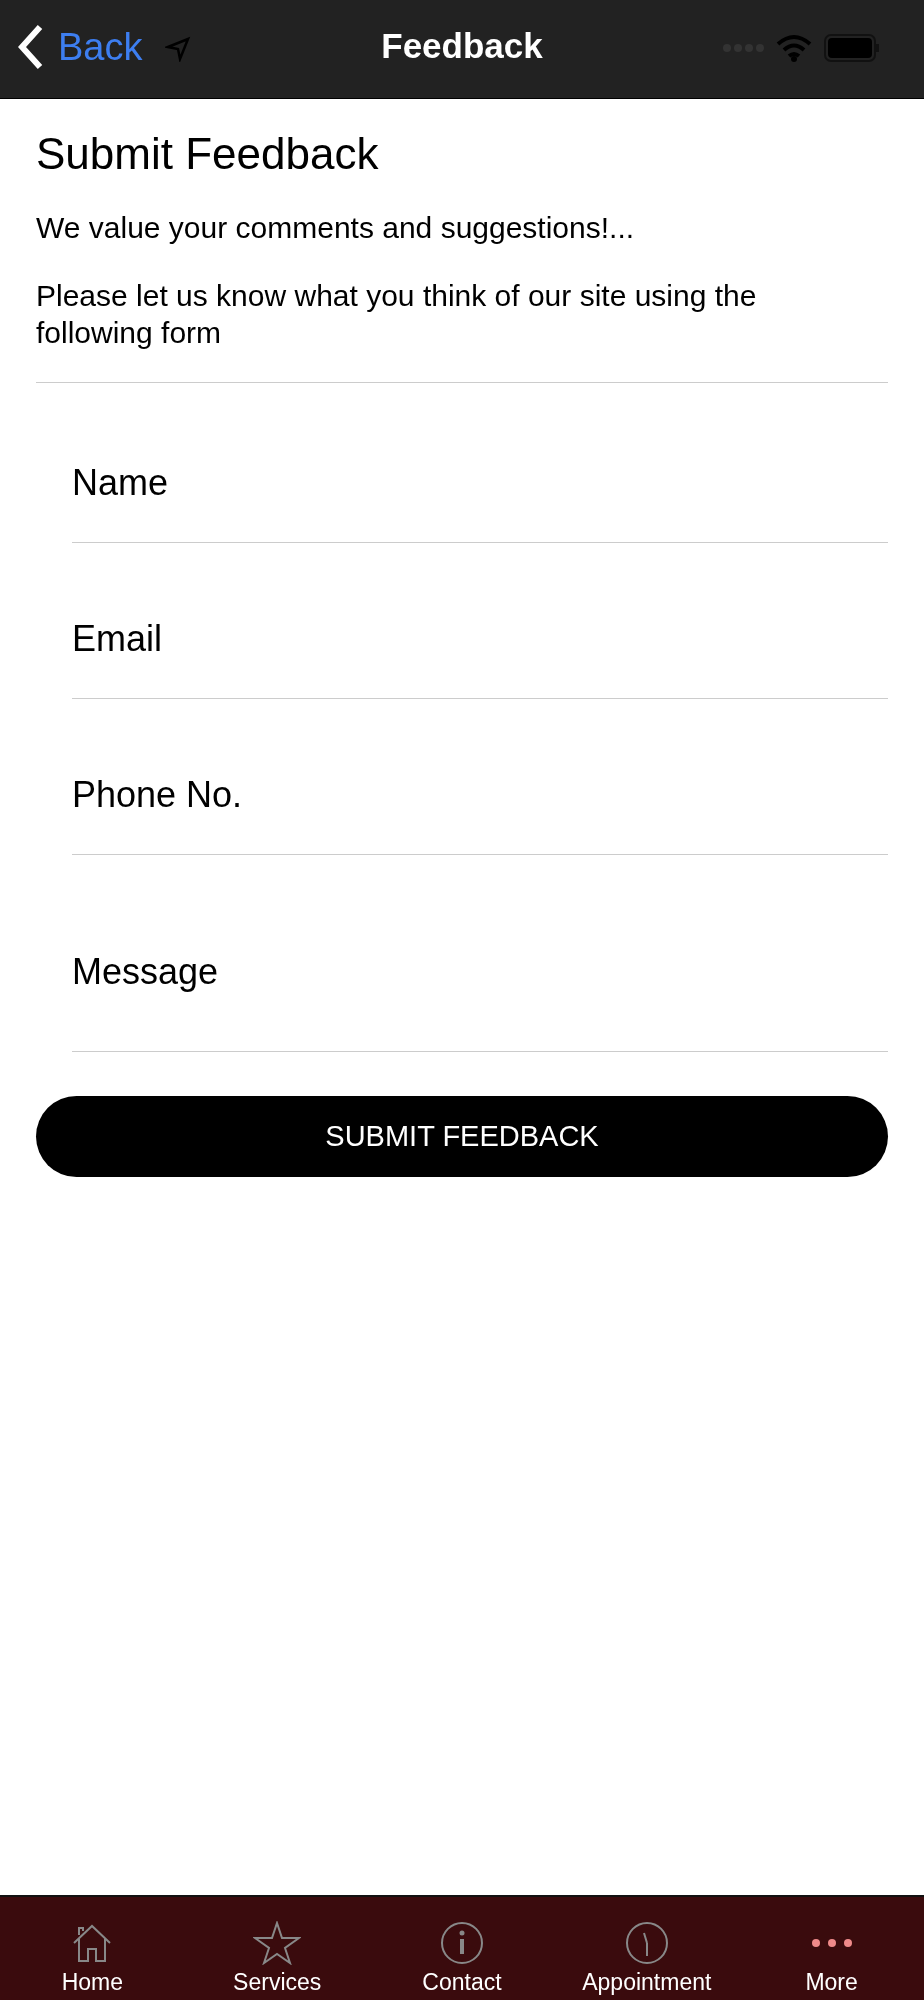 The width and height of the screenshot is (924, 2000). Describe the element at coordinates (794, 48) in the screenshot. I see `wifi-icon` at that location.